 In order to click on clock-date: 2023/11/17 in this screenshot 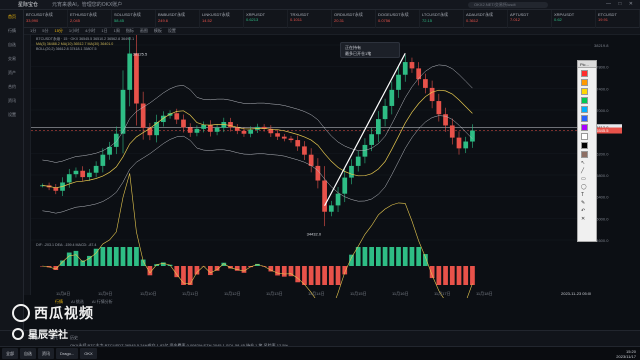, I will do `click(626, 356)`.